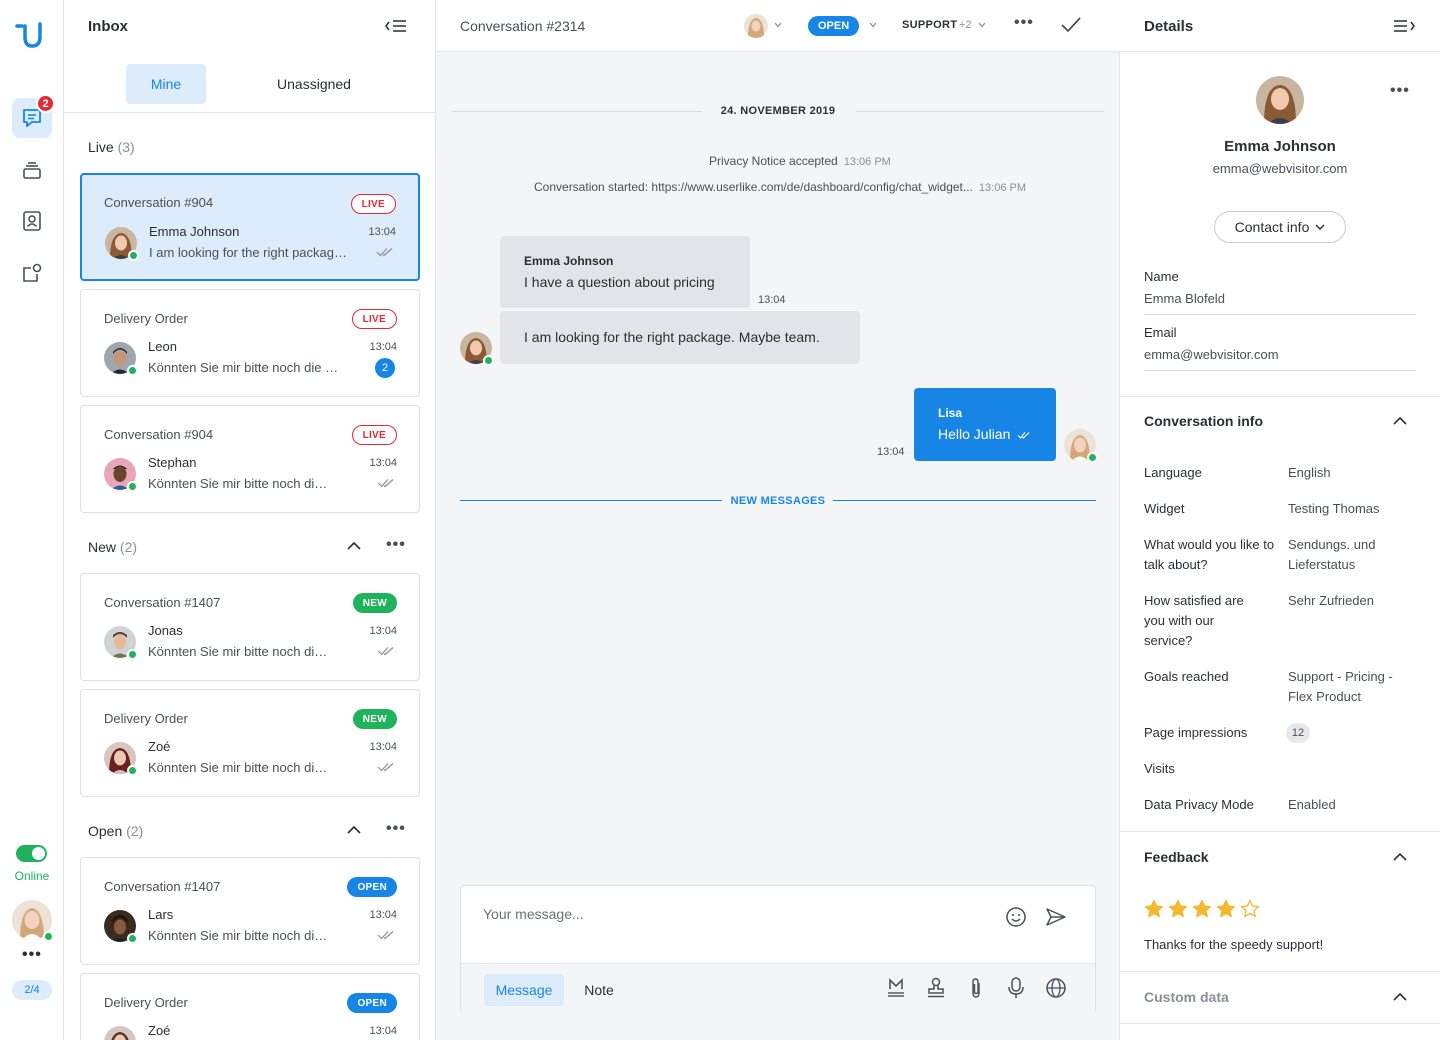 This screenshot has height=1040, width=1440. I want to click on left-rail: 2 Online ••• 2/4, so click(32, 520).